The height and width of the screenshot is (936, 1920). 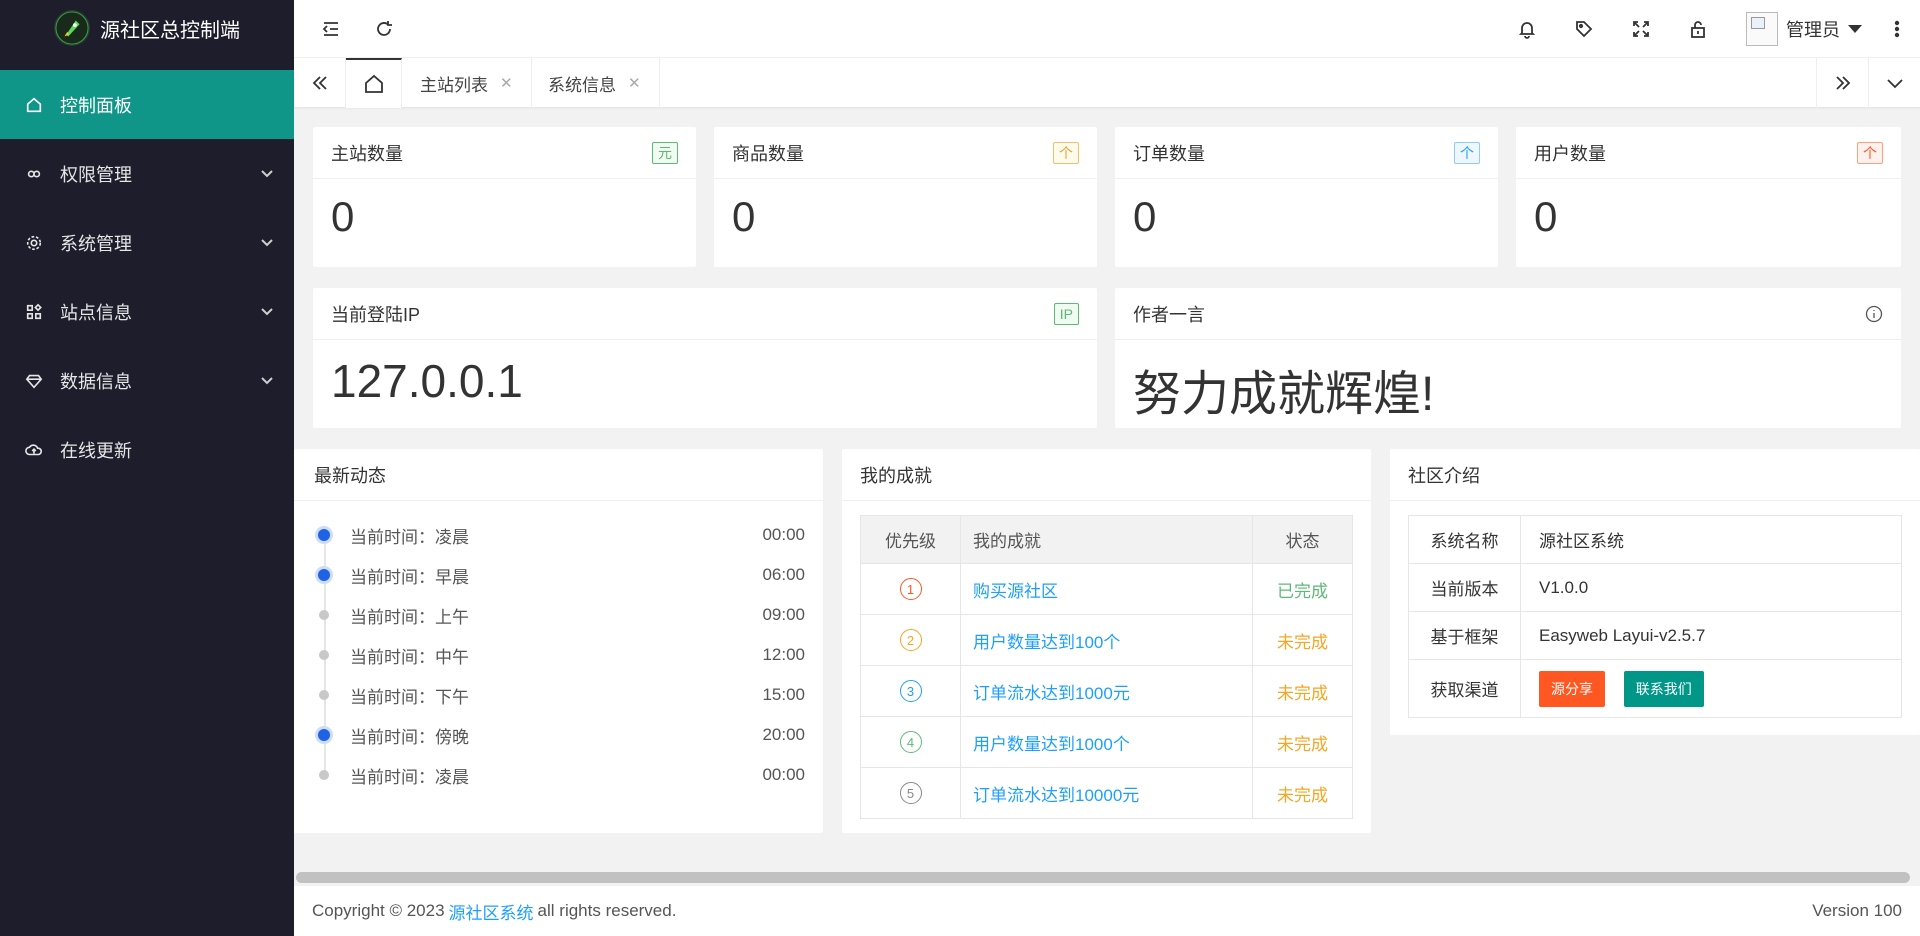 I want to click on double-chevron-left-icon, so click(x=319, y=83).